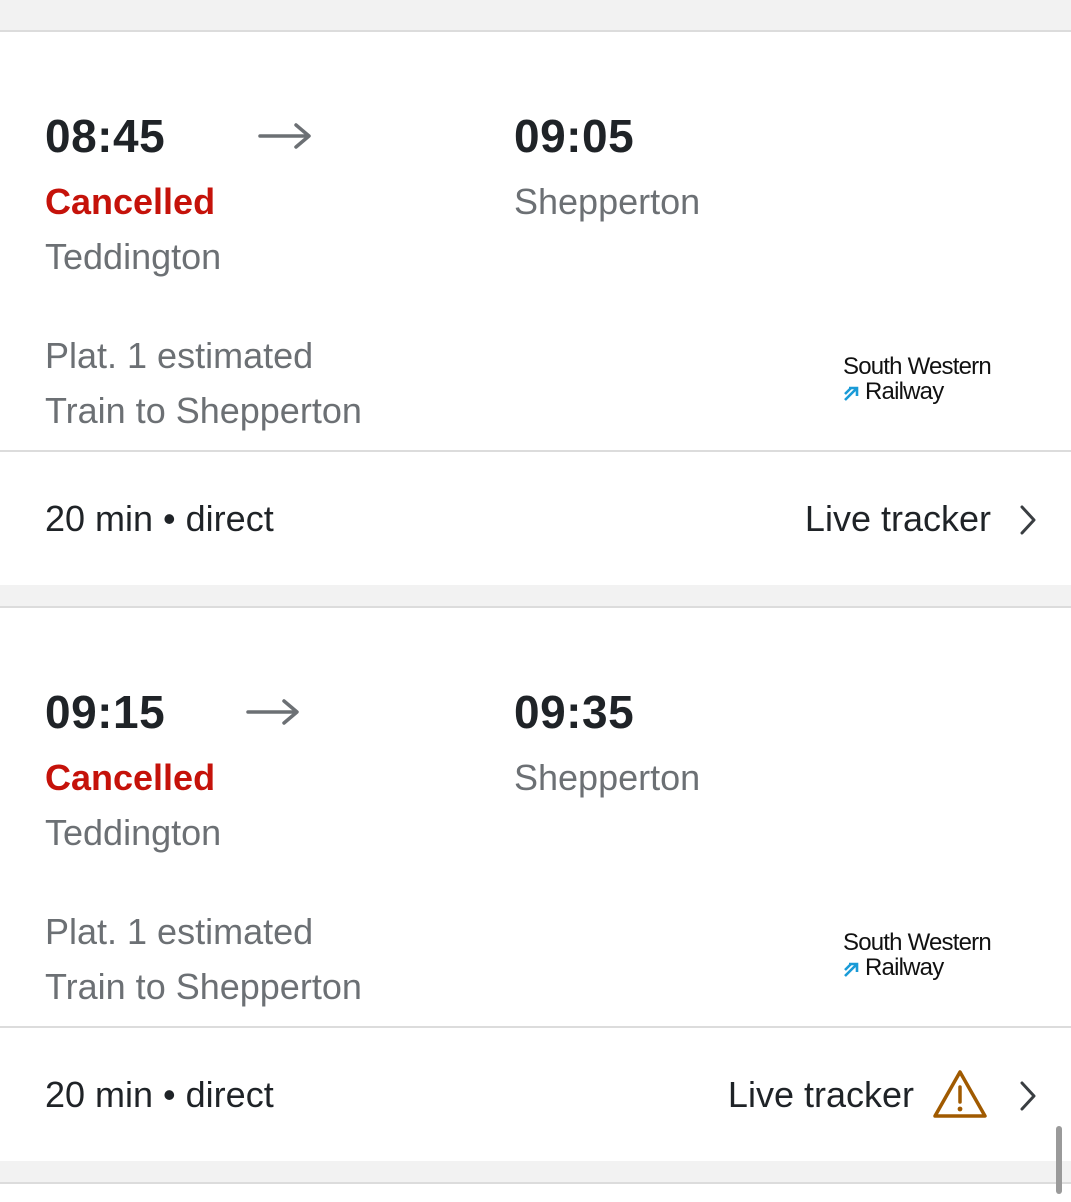 The height and width of the screenshot is (1202, 1071). I want to click on arrival-time: 09:05, so click(574, 136).